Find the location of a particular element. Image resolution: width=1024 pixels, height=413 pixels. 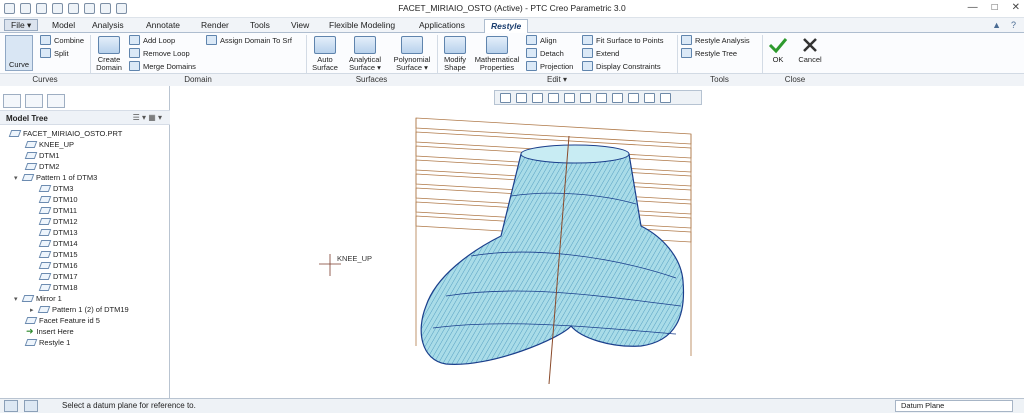

expand-arrow-icon: ▸ is located at coordinates (33, 310).